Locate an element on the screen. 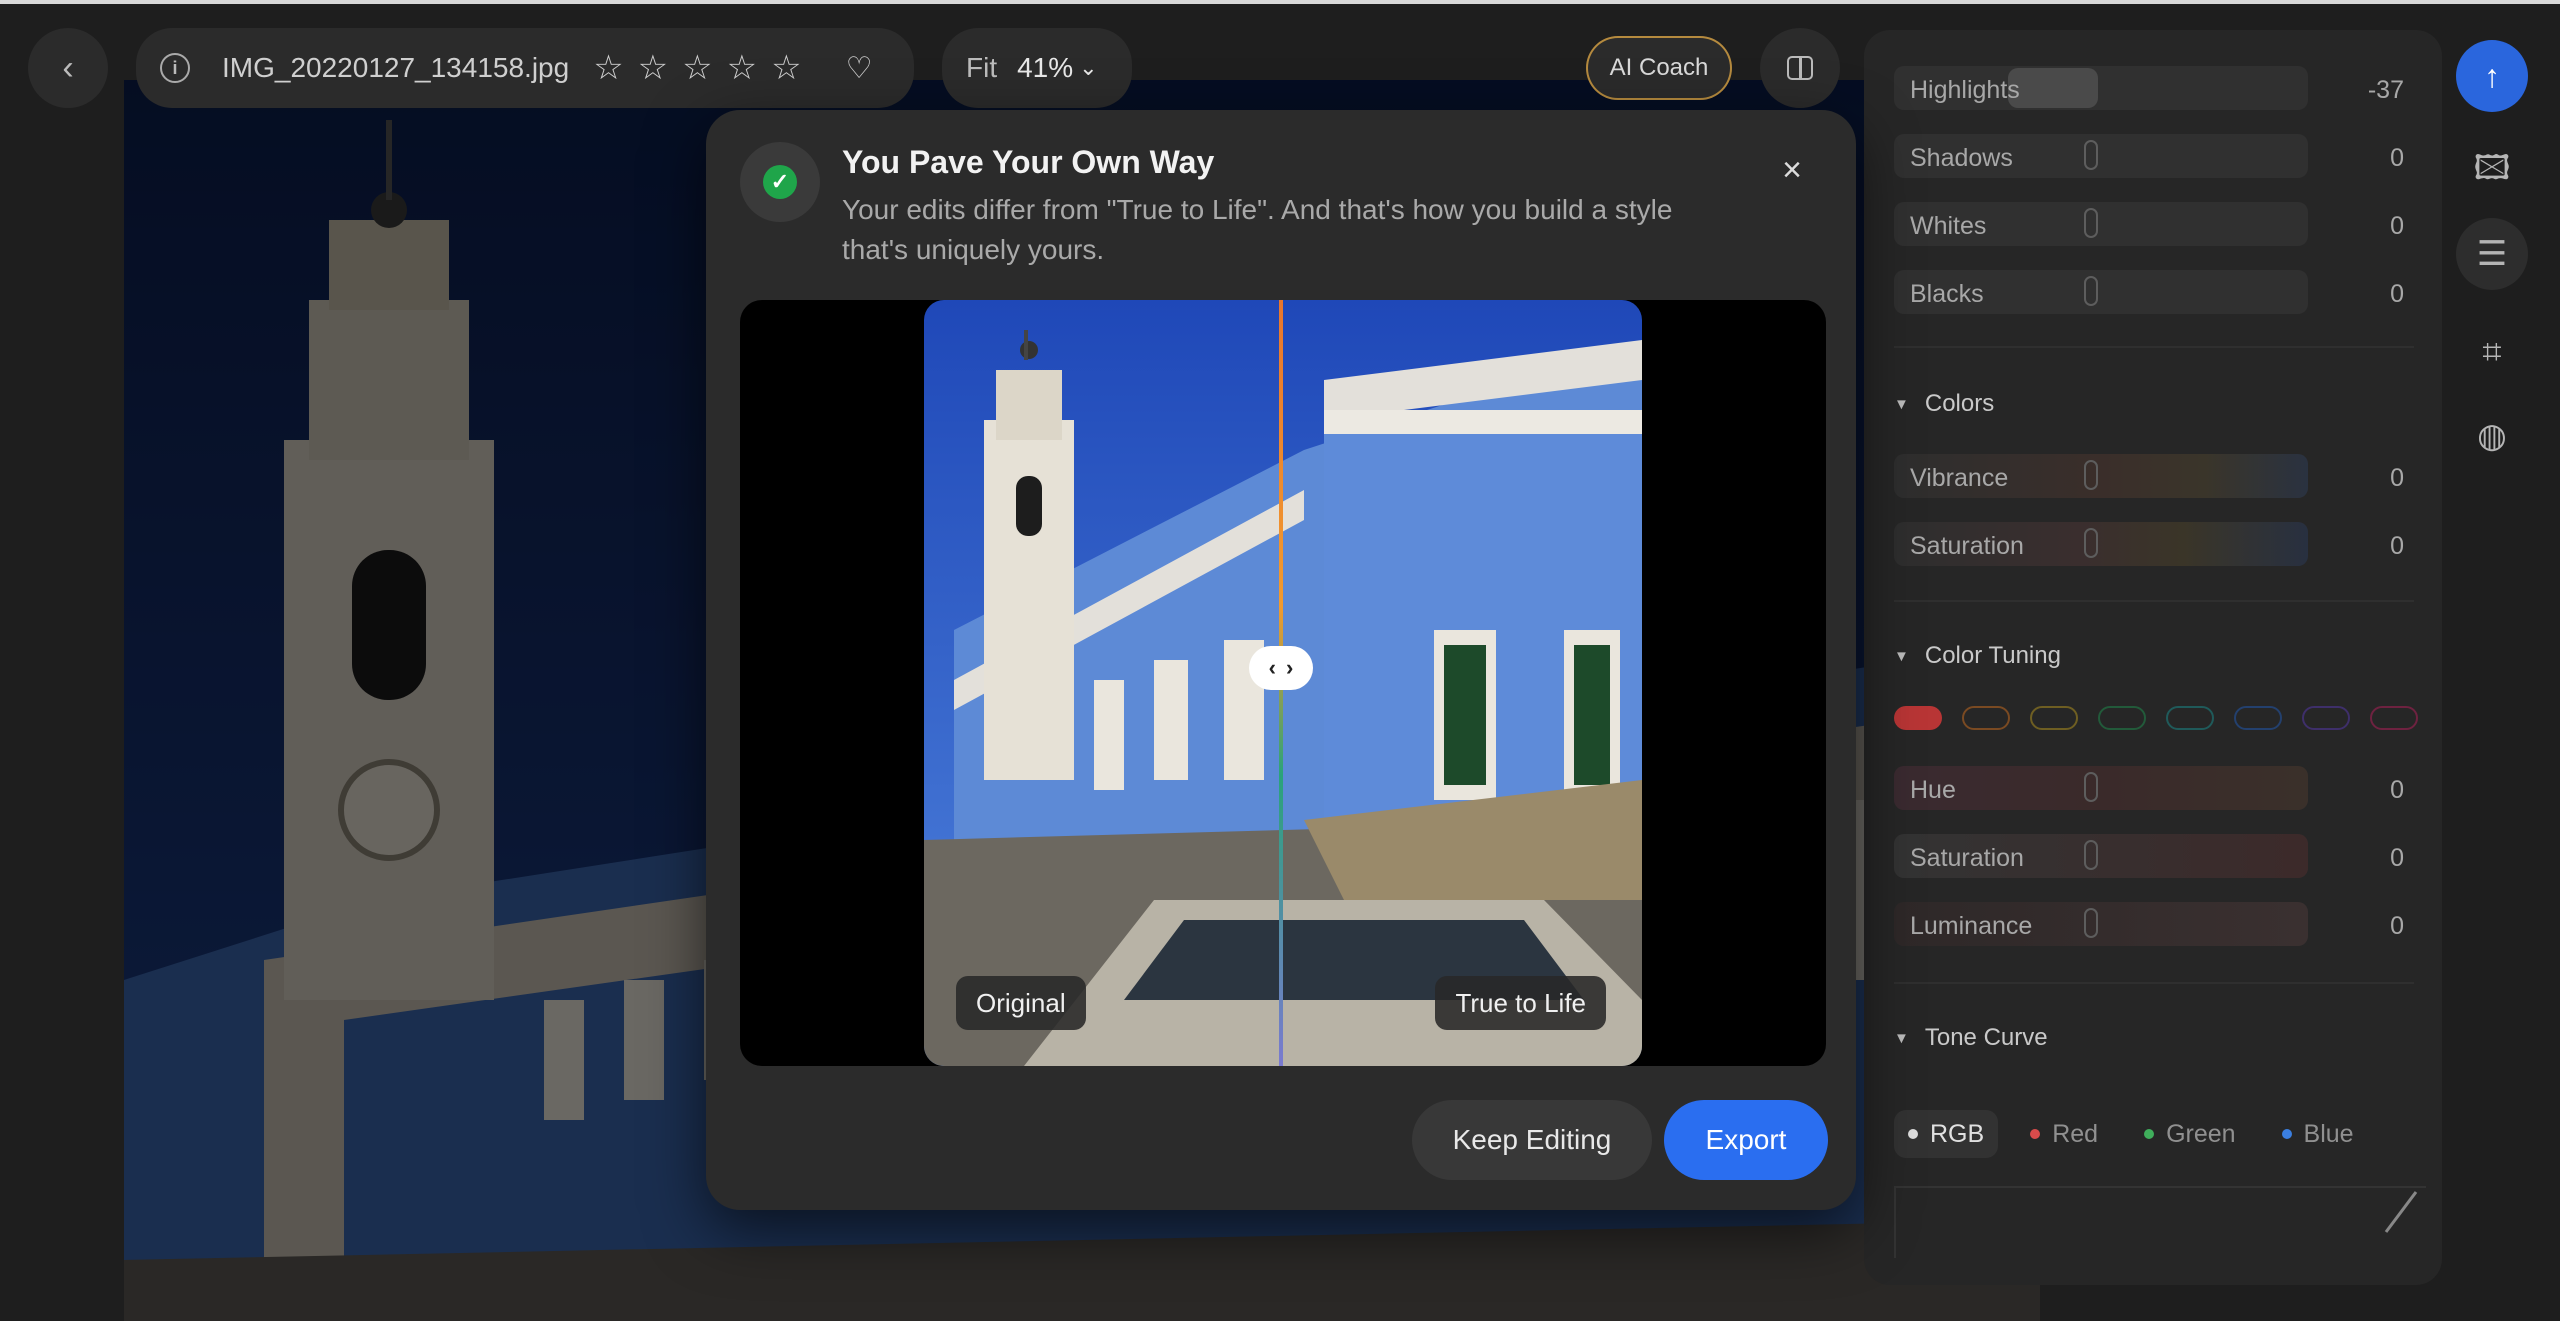 Image resolution: width=2560 pixels, height=1321 pixels. swatch-aqua is located at coordinates (2190, 718).